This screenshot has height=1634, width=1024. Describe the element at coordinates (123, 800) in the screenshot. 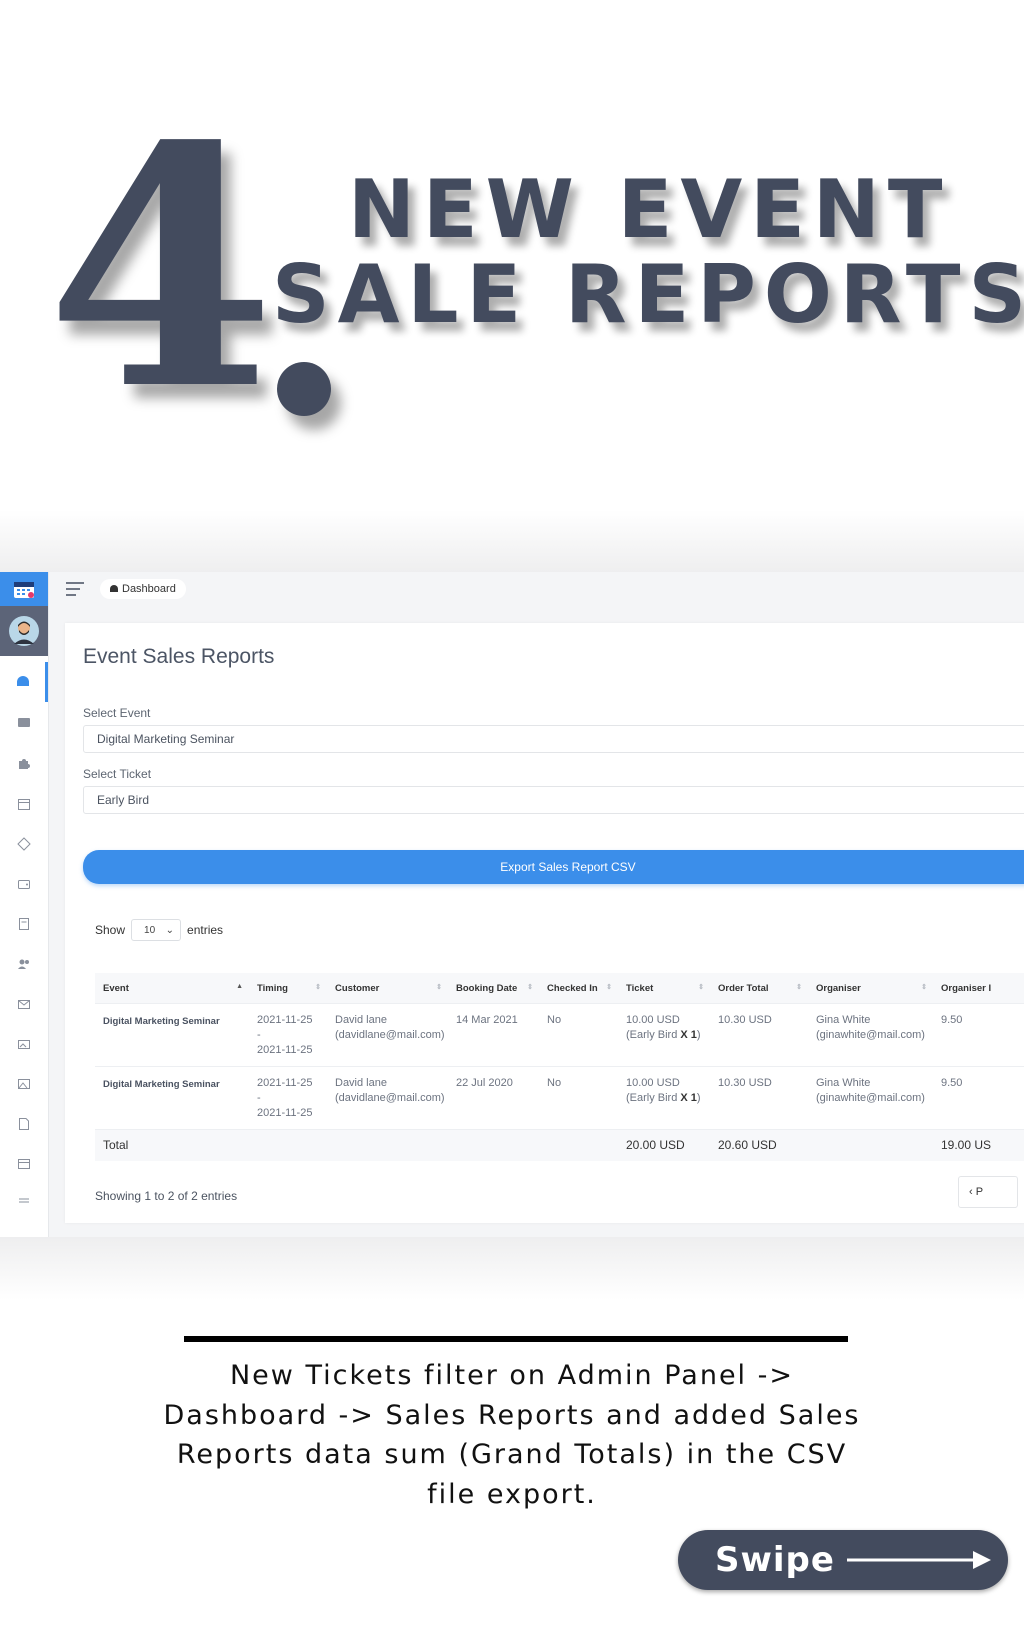

I see `select-ticket-value: Early Bird` at that location.